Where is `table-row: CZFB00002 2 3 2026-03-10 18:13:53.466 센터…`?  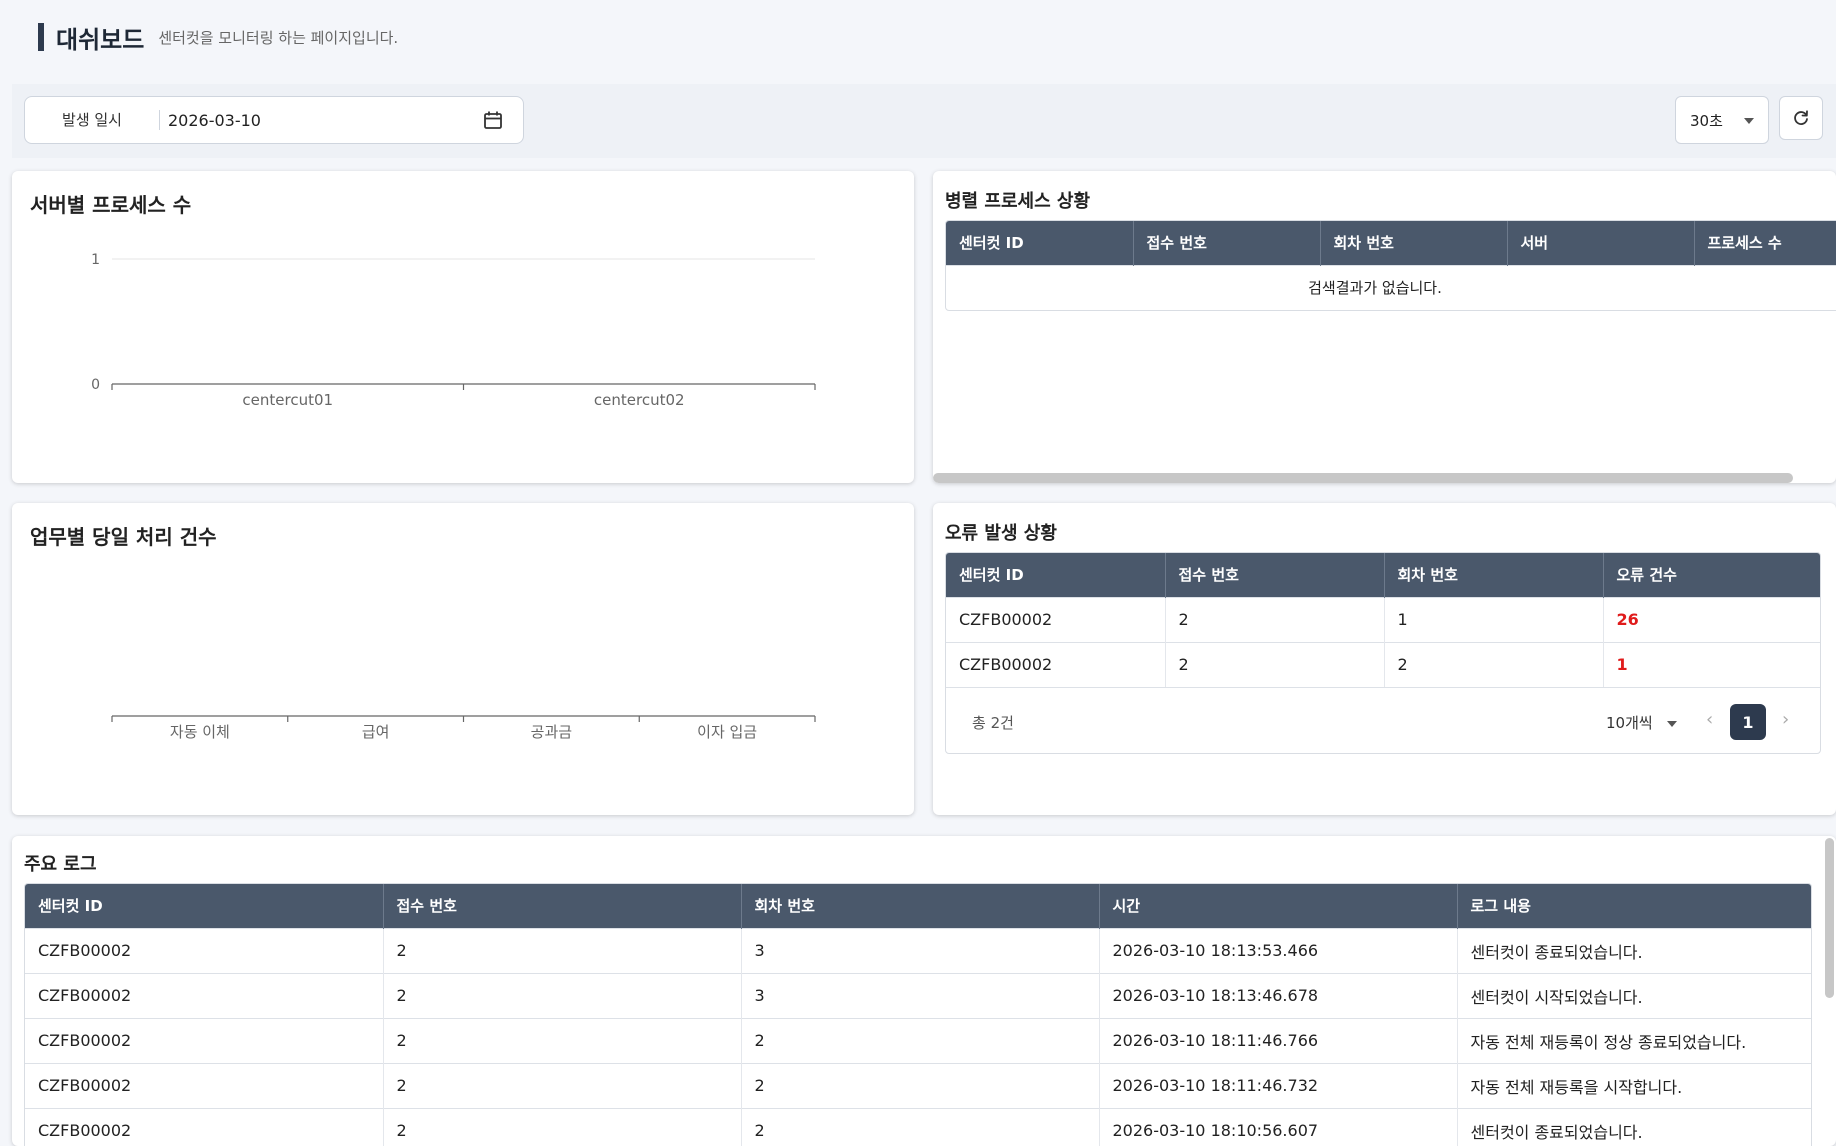
table-row: CZFB00002 2 3 2026-03-10 18:13:53.466 센터… is located at coordinates (918, 950).